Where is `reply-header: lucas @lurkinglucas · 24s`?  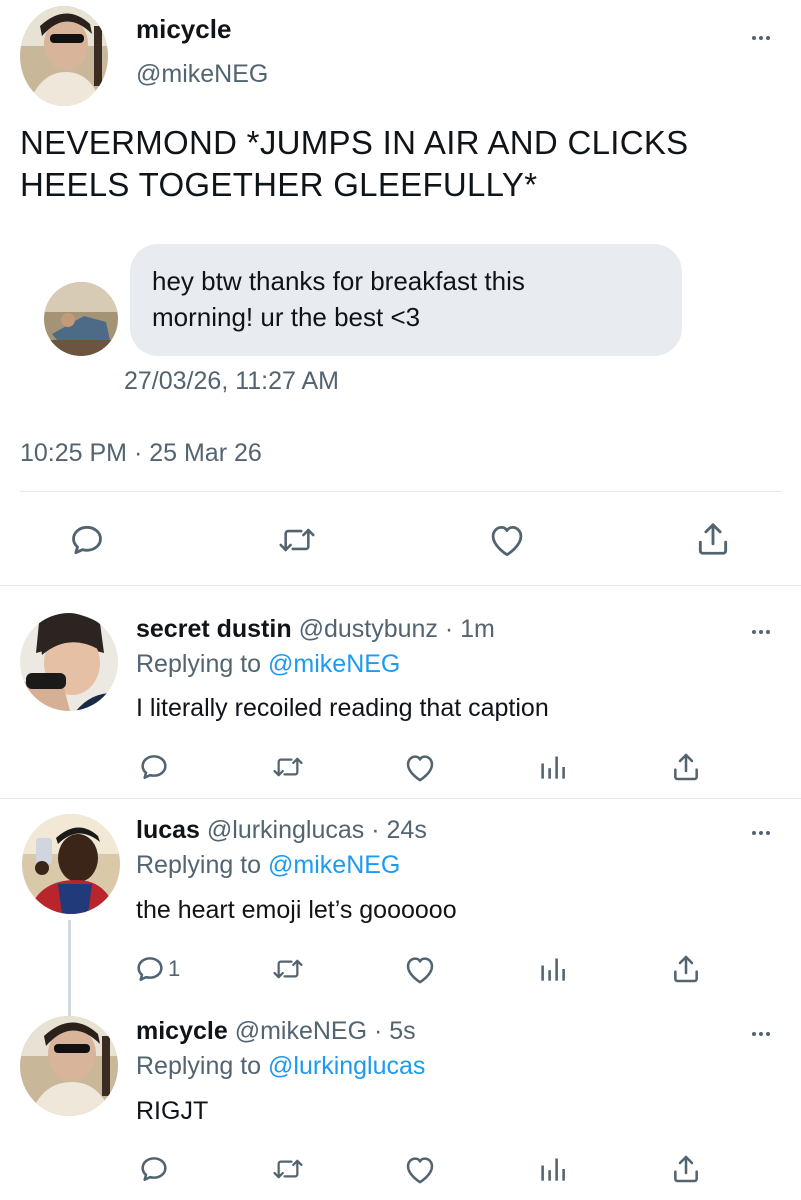
reply-header: lucas @lurkinglucas · 24s is located at coordinates (281, 830).